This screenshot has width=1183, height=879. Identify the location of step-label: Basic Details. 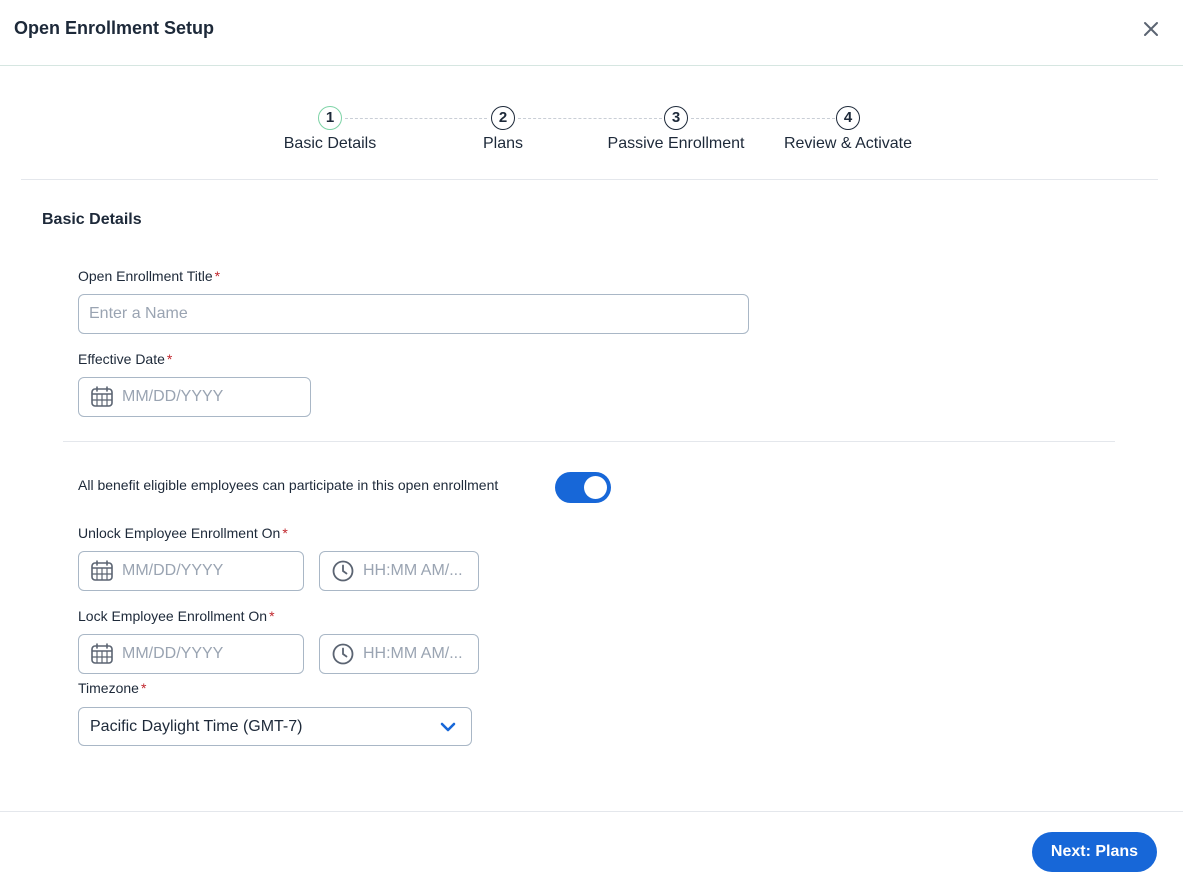
(330, 143).